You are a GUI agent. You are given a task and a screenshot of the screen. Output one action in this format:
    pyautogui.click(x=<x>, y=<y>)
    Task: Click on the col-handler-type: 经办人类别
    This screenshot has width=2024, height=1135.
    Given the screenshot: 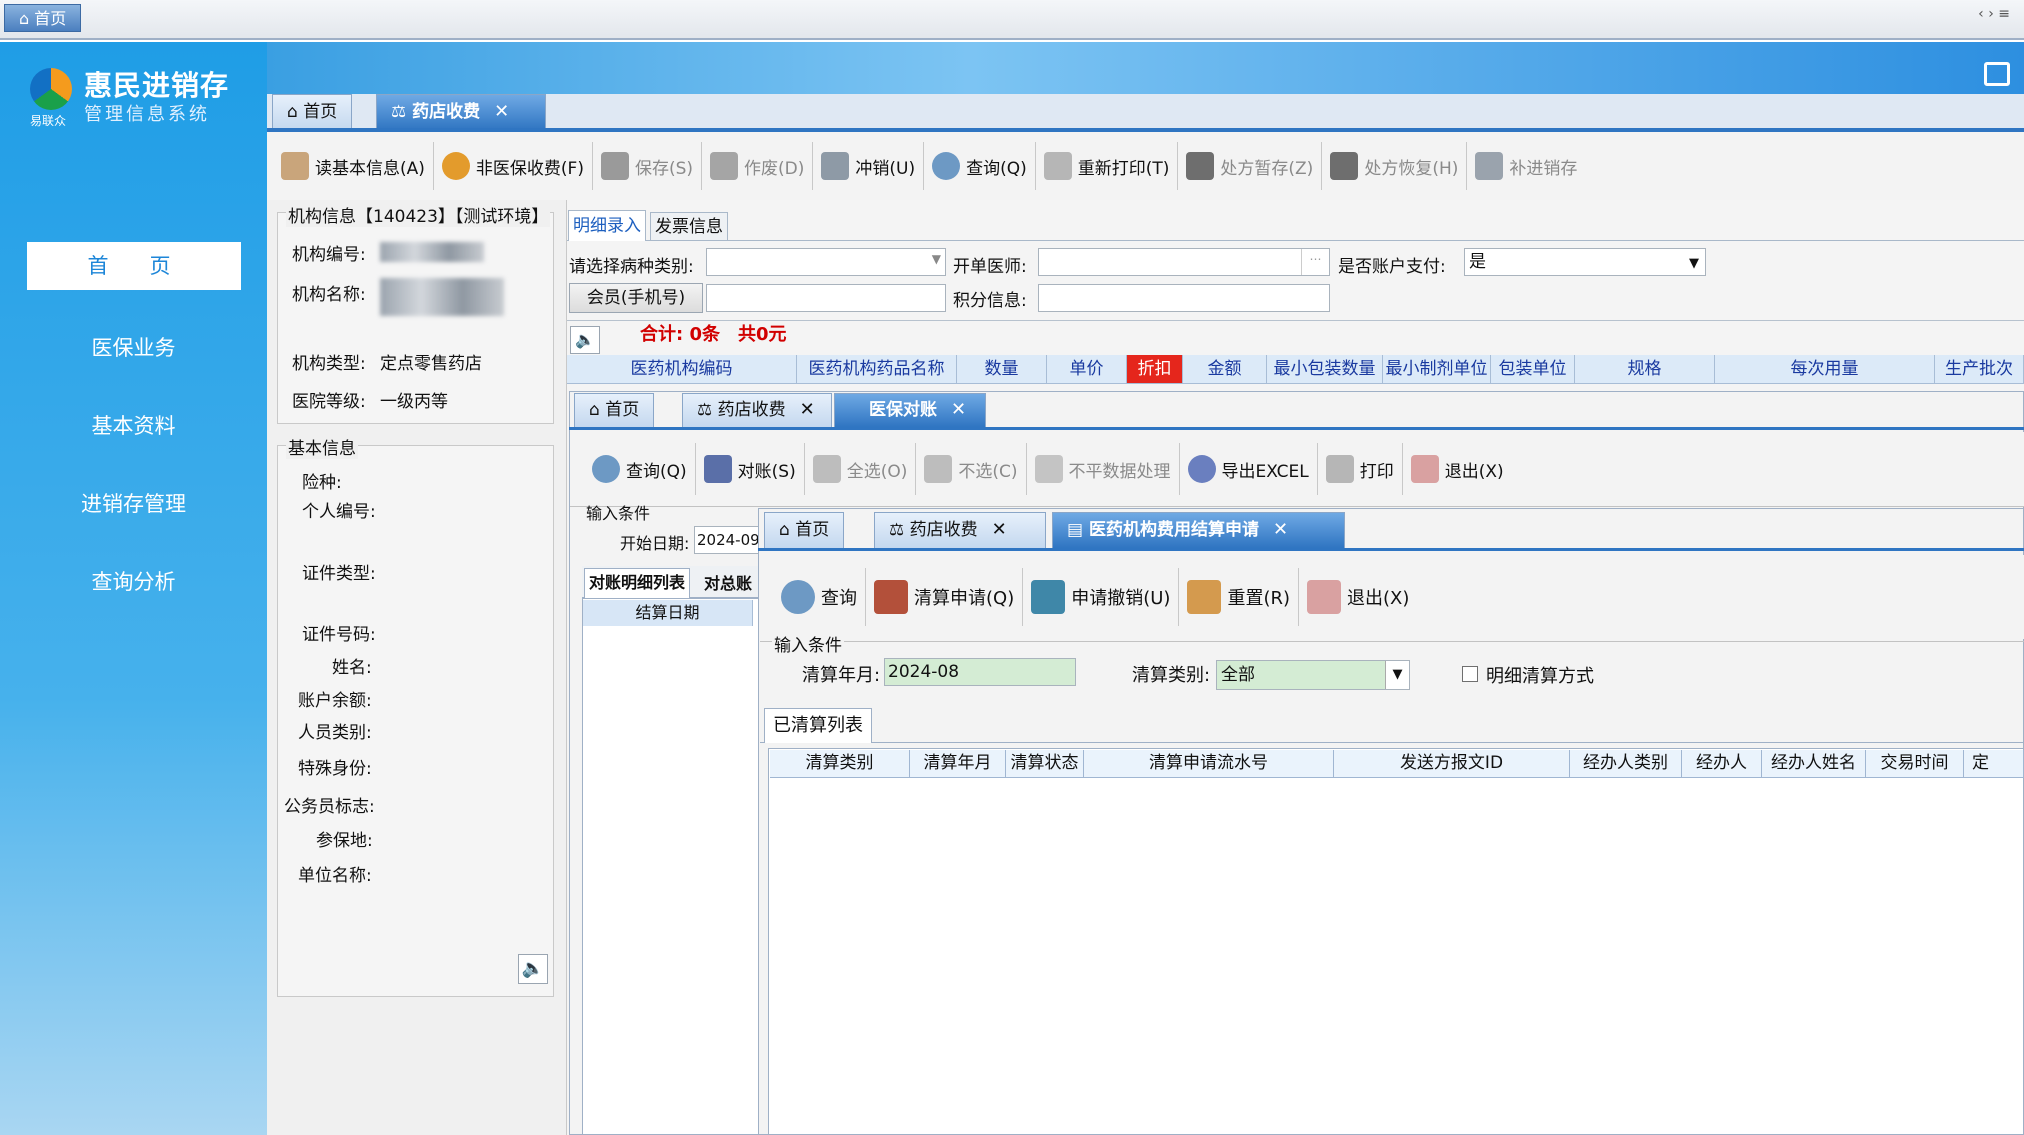 What is the action you would take?
    pyautogui.click(x=1626, y=763)
    